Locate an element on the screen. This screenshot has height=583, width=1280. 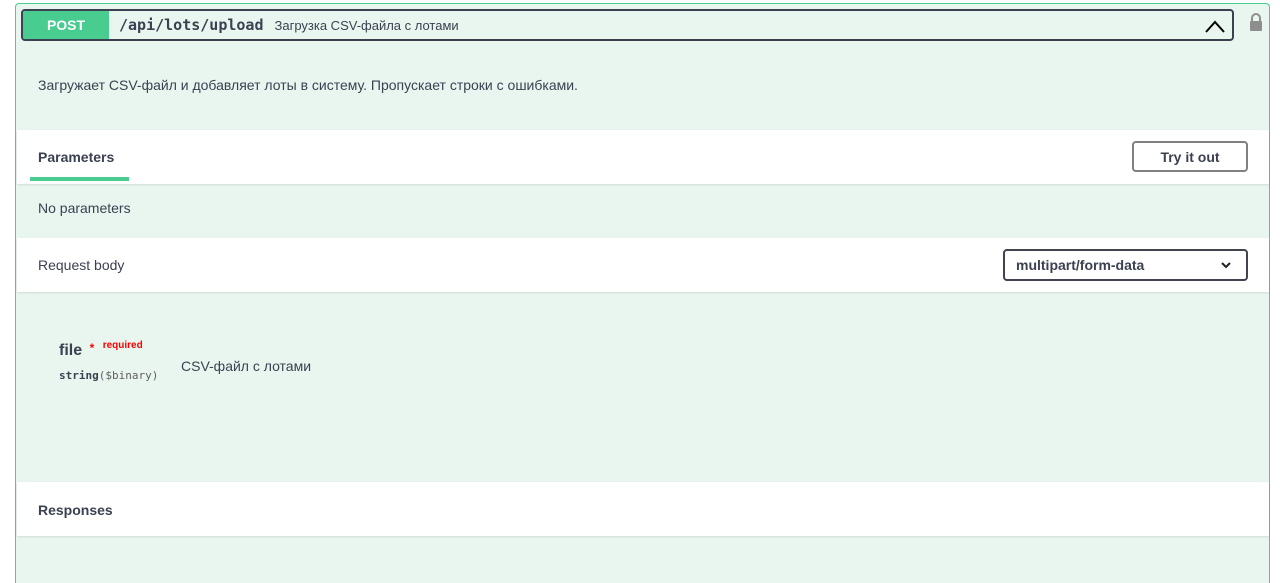
param-name: file is located at coordinates (71, 350).